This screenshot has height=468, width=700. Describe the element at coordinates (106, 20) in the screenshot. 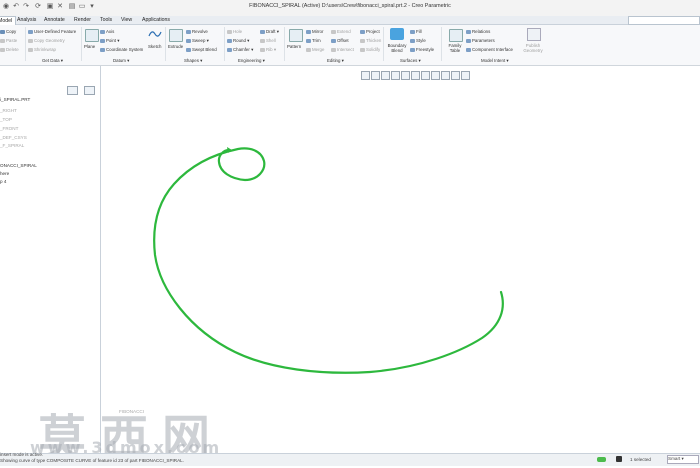

I see `tab-tools: Tools` at that location.